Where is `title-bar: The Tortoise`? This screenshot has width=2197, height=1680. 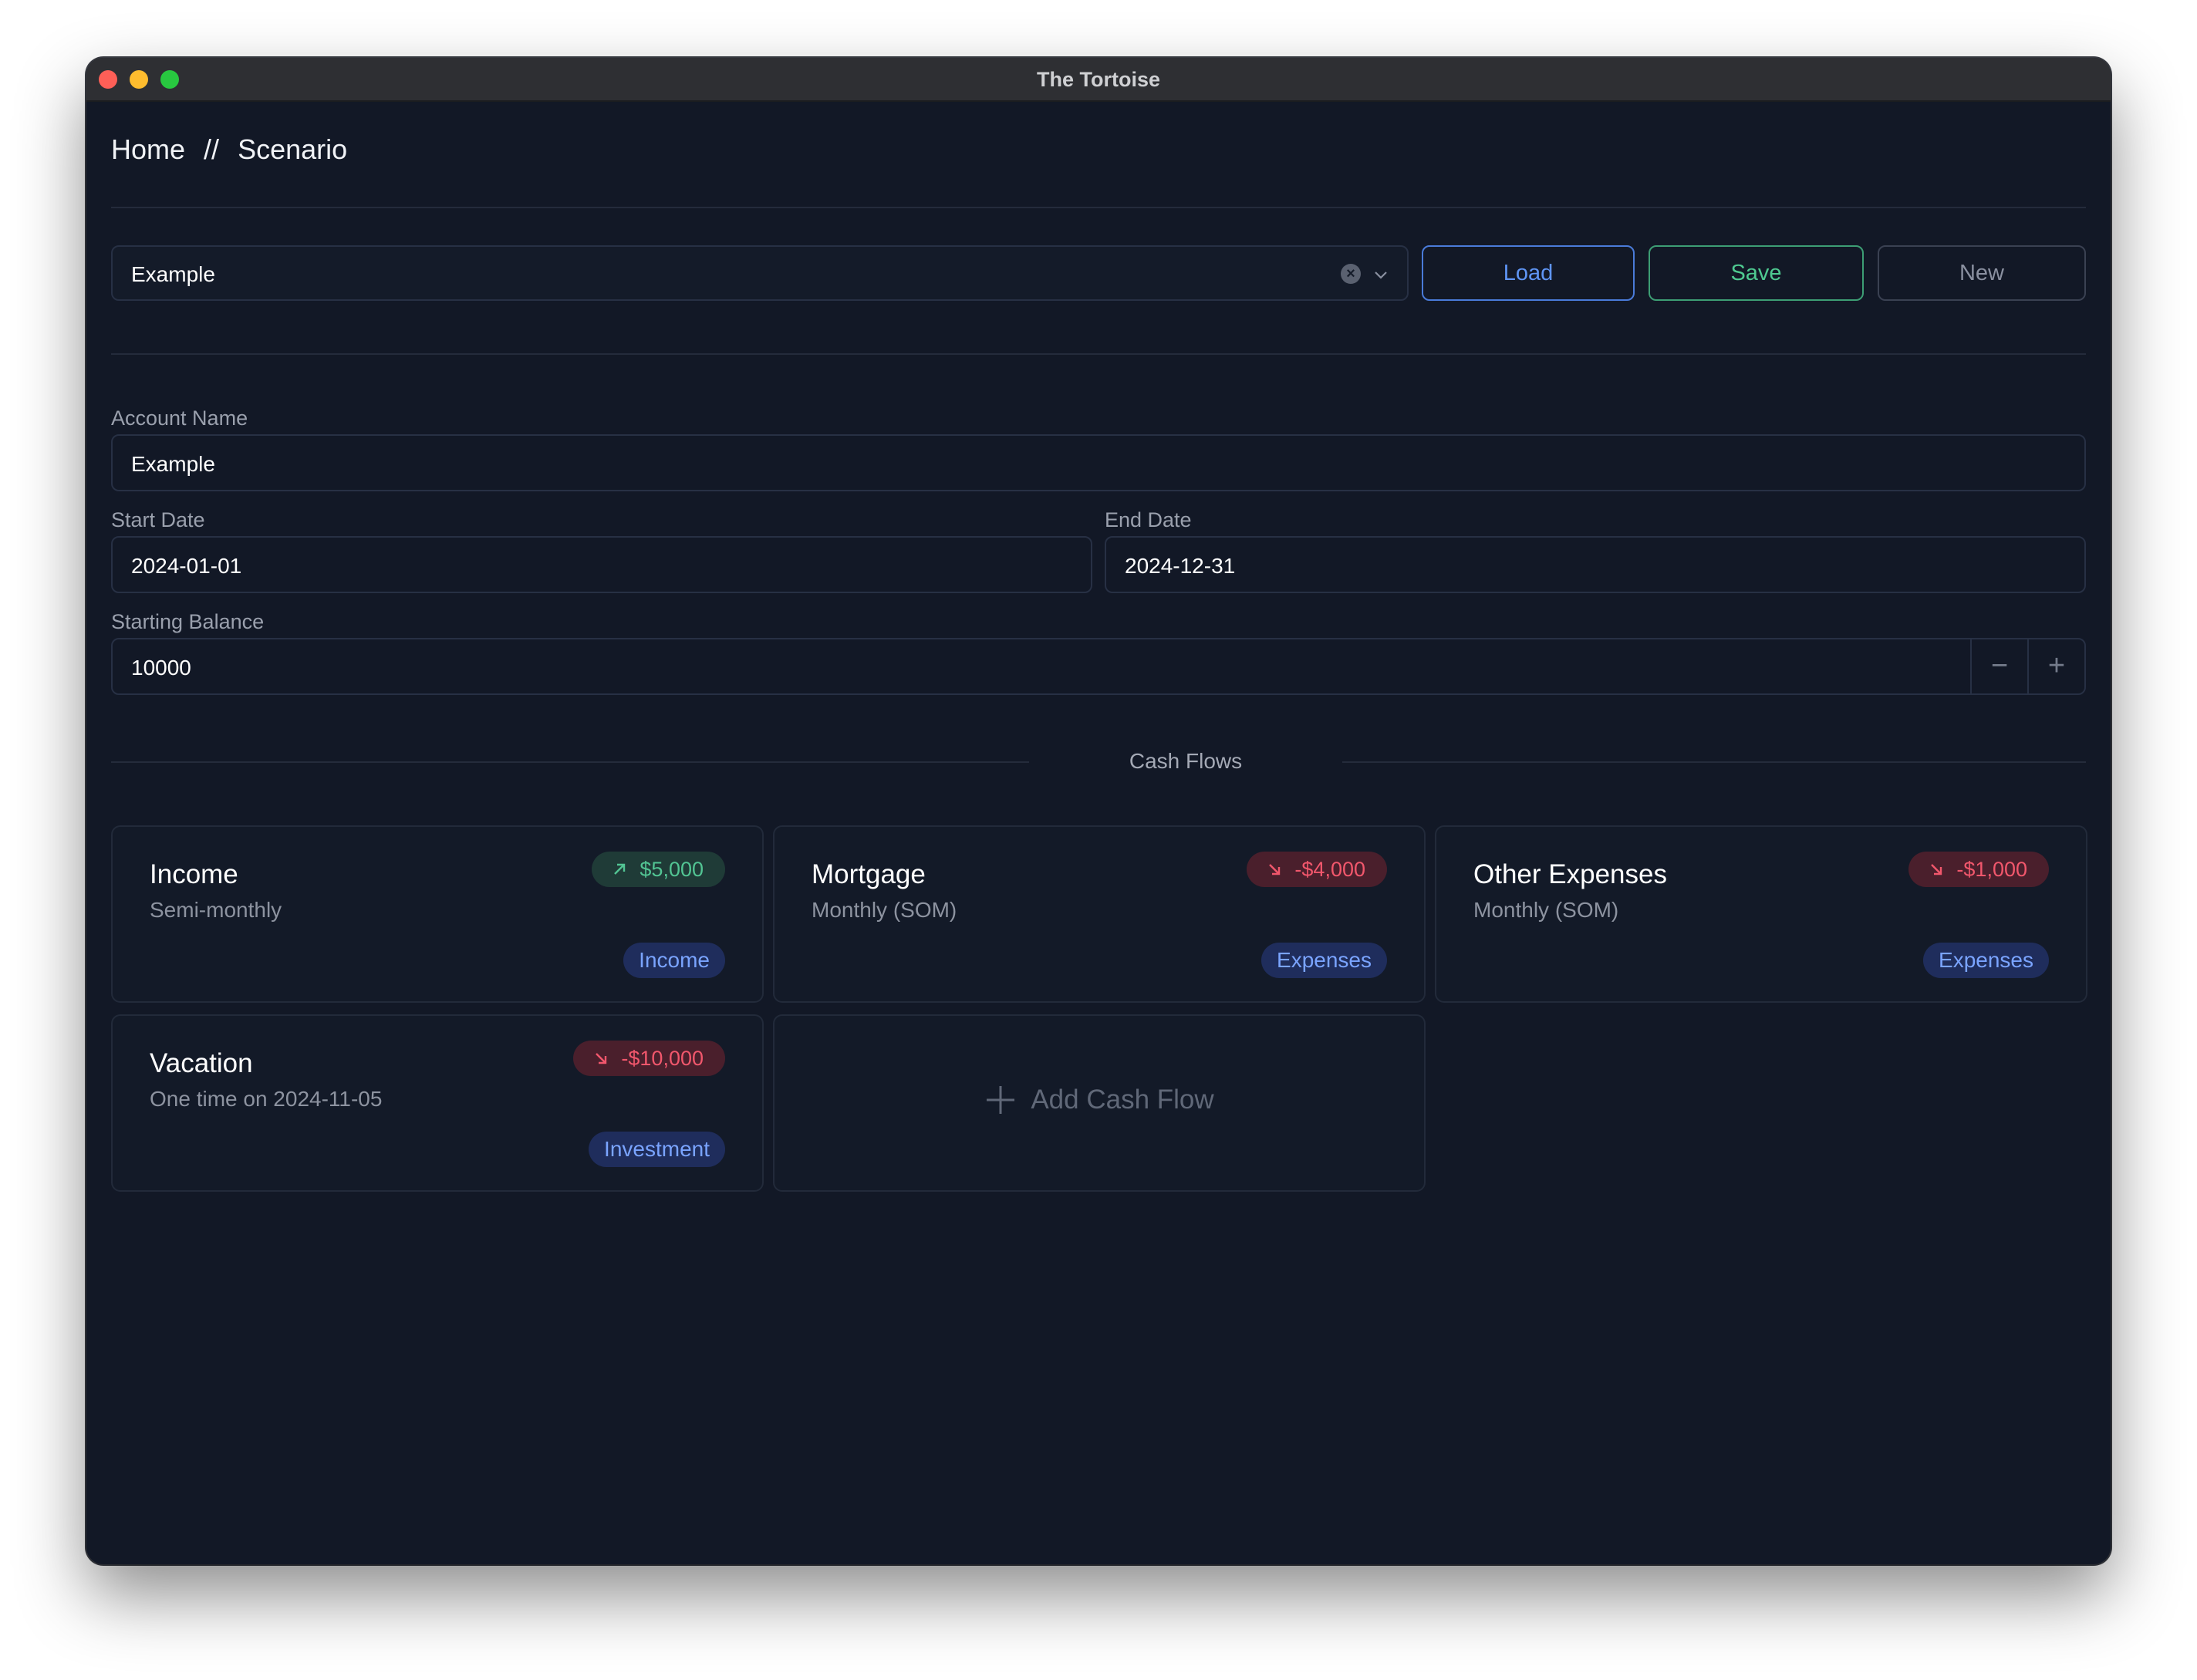 title-bar: The Tortoise is located at coordinates (1098, 80).